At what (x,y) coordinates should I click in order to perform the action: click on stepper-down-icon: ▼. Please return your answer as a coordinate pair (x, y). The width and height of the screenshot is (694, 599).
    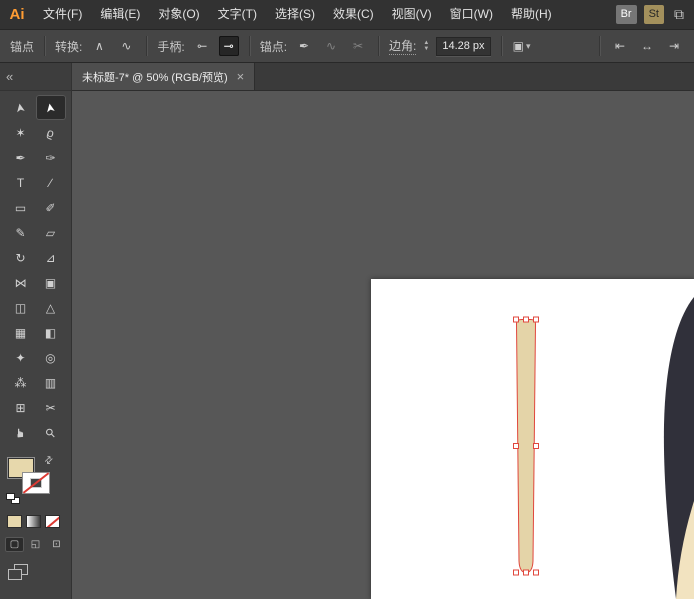
    Looking at the image, I should click on (426, 49).